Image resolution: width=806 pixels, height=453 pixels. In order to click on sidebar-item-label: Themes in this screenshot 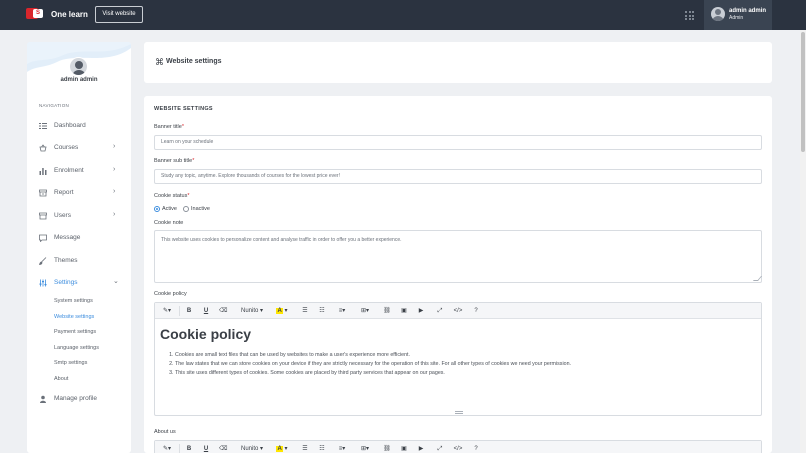, I will do `click(66, 260)`.